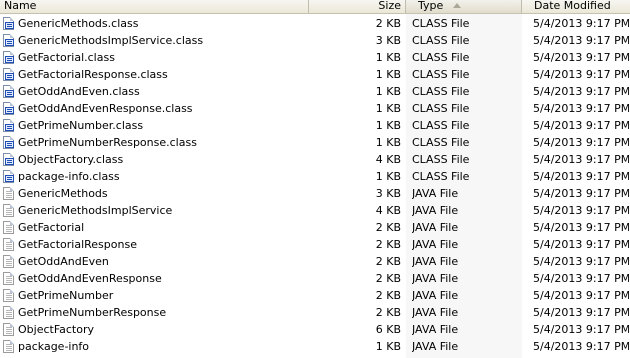  I want to click on file-name: GenericMethods, so click(63, 193).